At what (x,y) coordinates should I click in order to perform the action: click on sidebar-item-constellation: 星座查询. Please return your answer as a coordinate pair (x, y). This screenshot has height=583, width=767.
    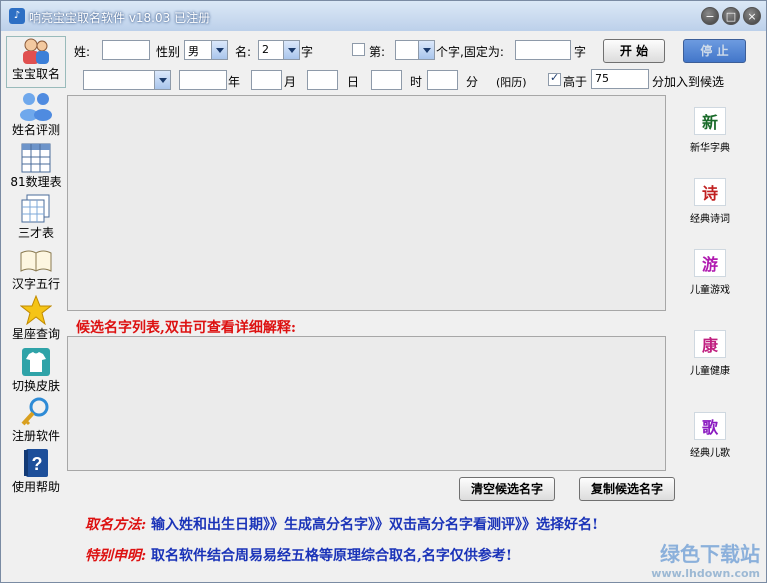
    Looking at the image, I should click on (36, 320).